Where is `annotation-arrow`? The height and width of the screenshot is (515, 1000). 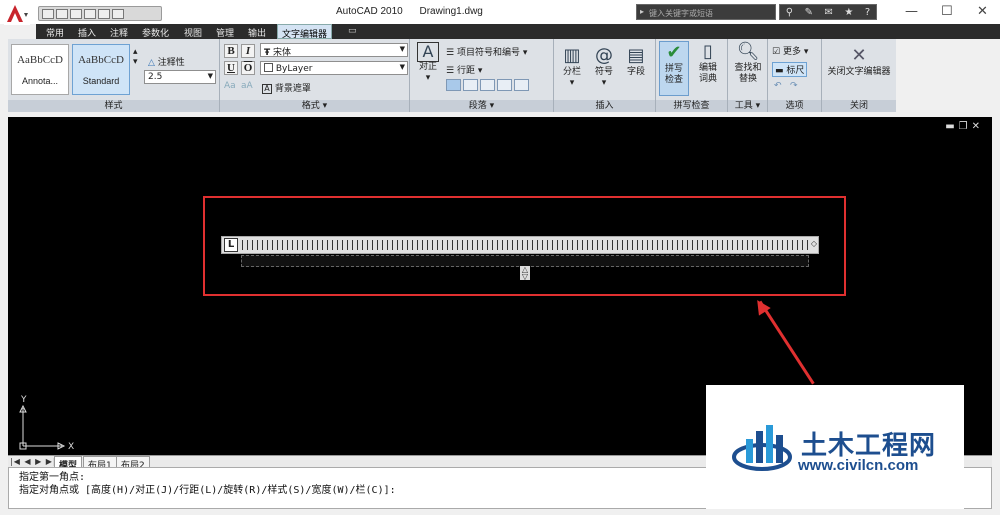
annotation-arrow is located at coordinates (786, 342).